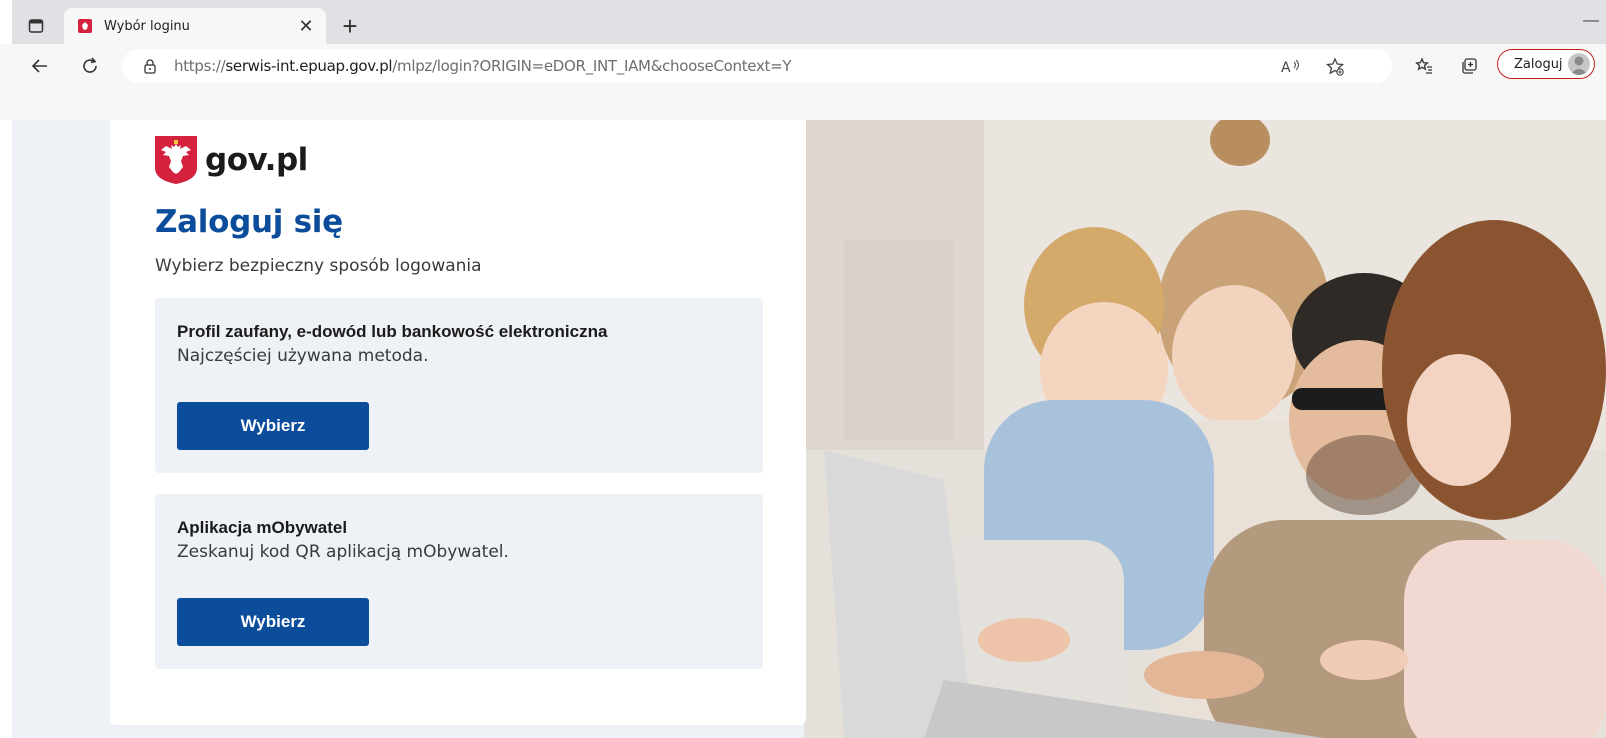 The height and width of the screenshot is (738, 1606). Describe the element at coordinates (90, 66) in the screenshot. I see `refresh-icon` at that location.